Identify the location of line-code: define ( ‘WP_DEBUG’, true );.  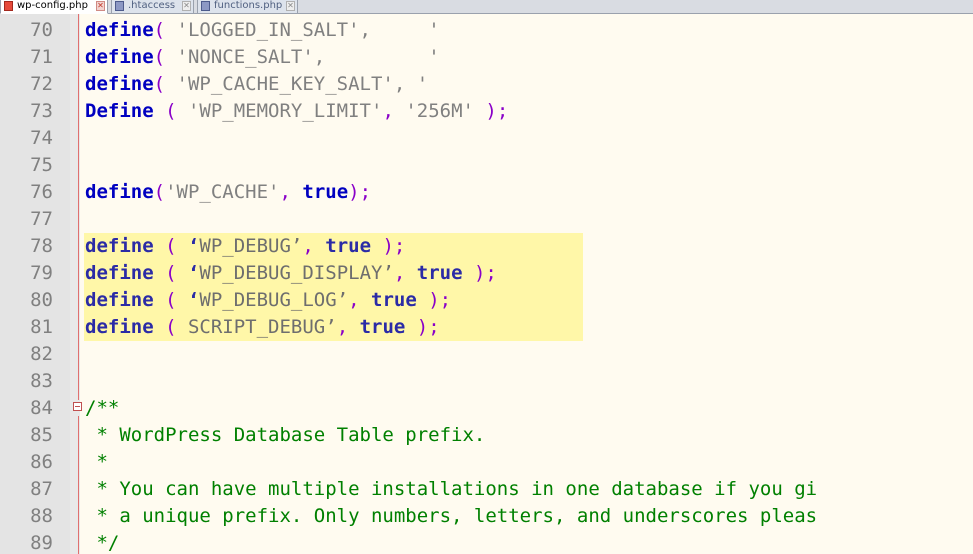
(245, 246).